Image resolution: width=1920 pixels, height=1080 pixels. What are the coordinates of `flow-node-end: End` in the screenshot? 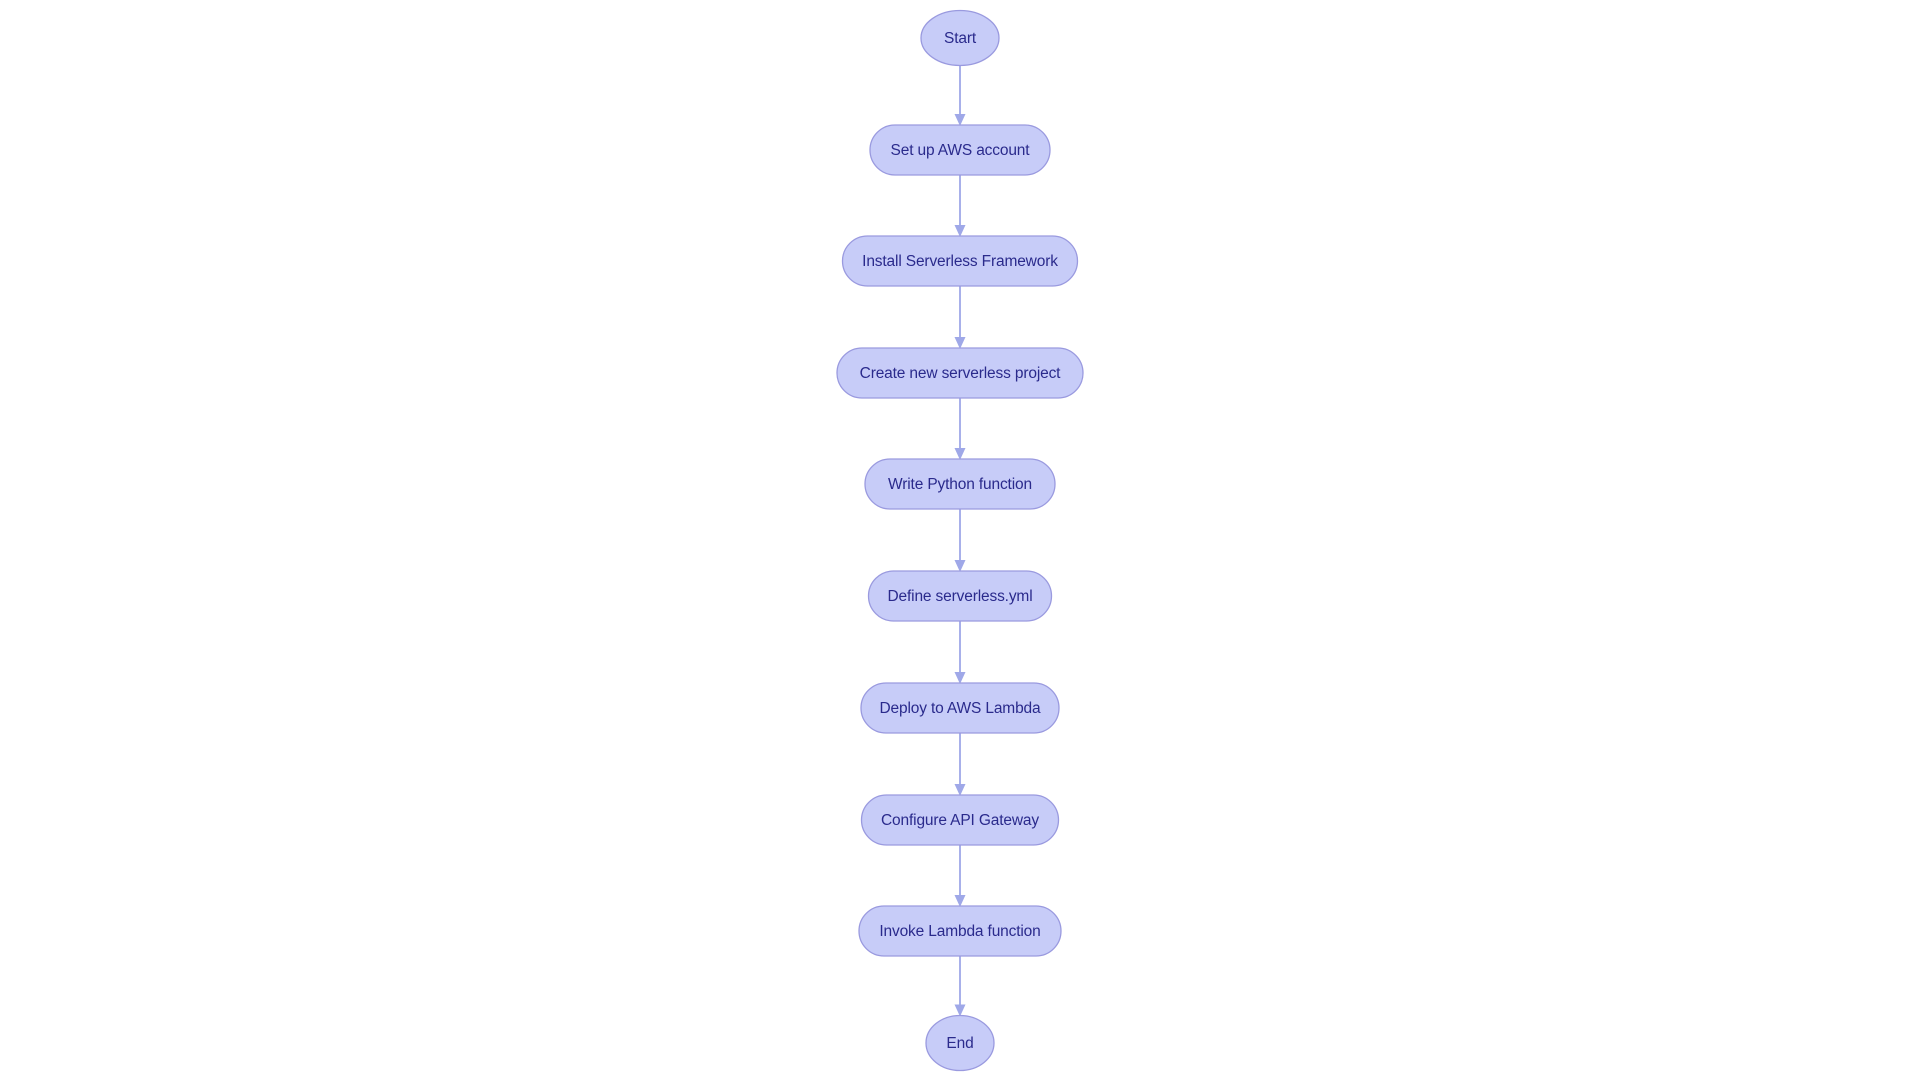 It's located at (960, 1043).